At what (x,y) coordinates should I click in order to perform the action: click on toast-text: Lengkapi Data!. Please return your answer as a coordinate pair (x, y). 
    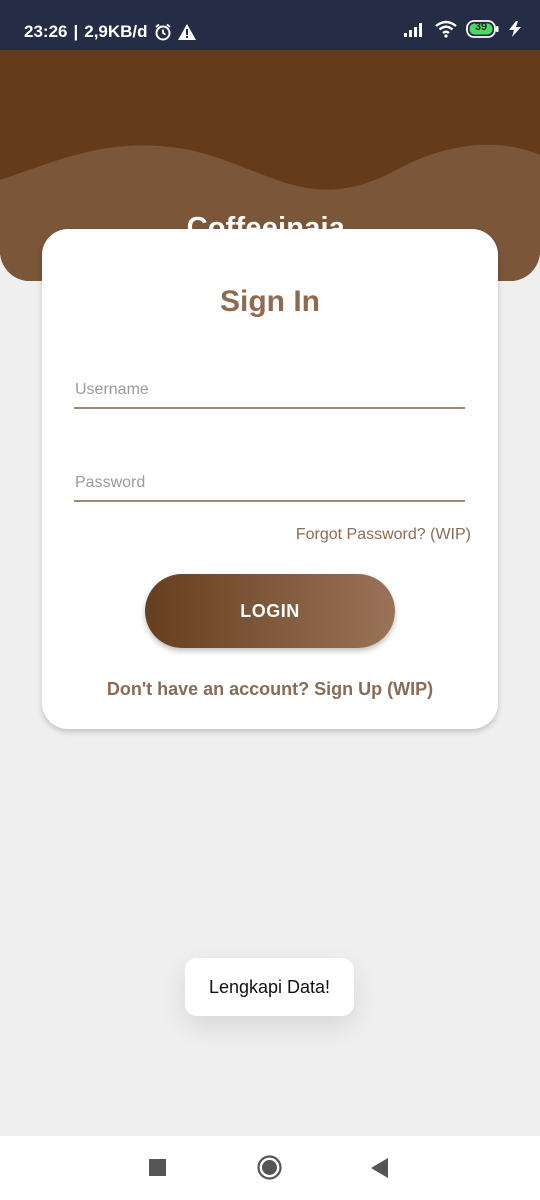
    Looking at the image, I should click on (269, 986).